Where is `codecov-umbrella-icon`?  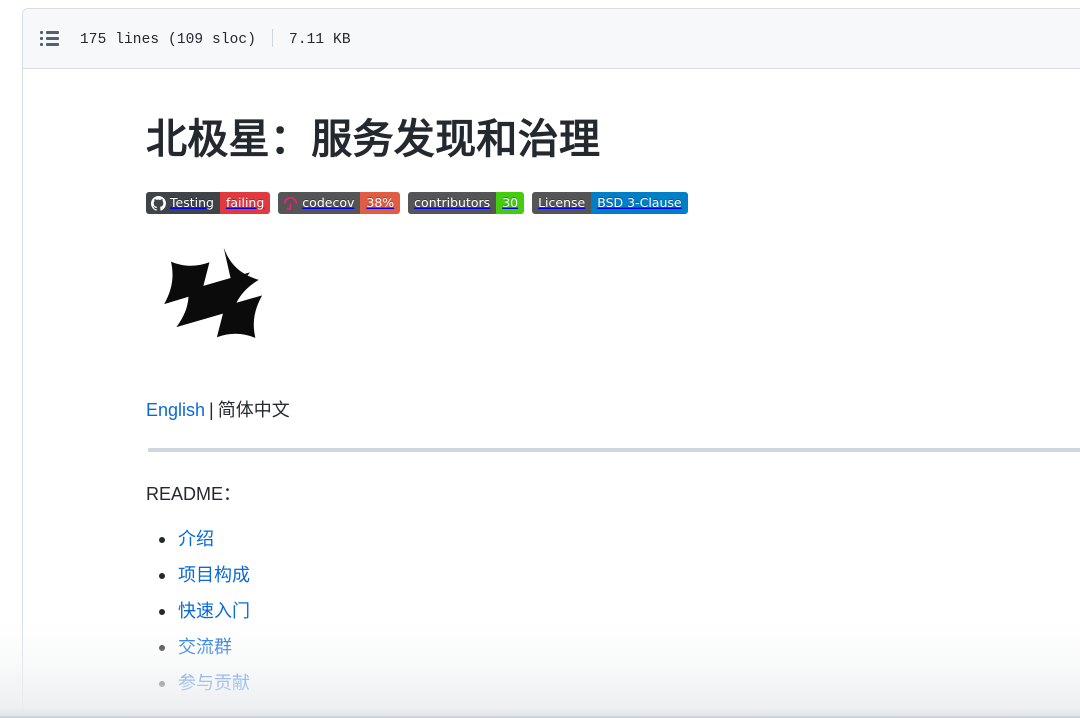 codecov-umbrella-icon is located at coordinates (291, 203).